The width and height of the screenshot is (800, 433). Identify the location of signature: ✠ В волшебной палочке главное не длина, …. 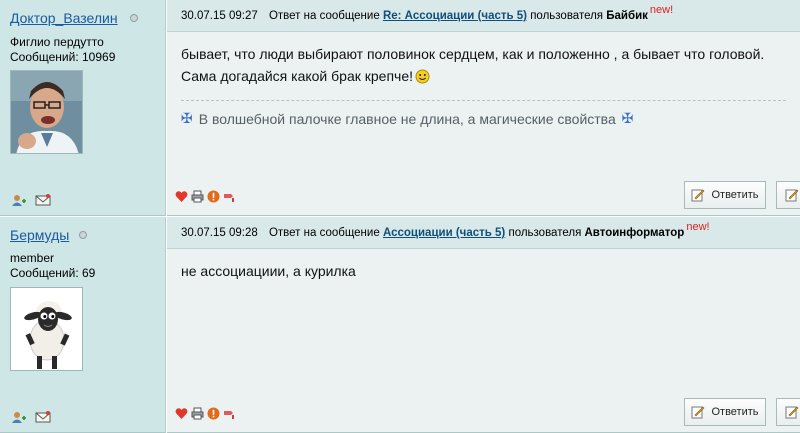
(407, 118).